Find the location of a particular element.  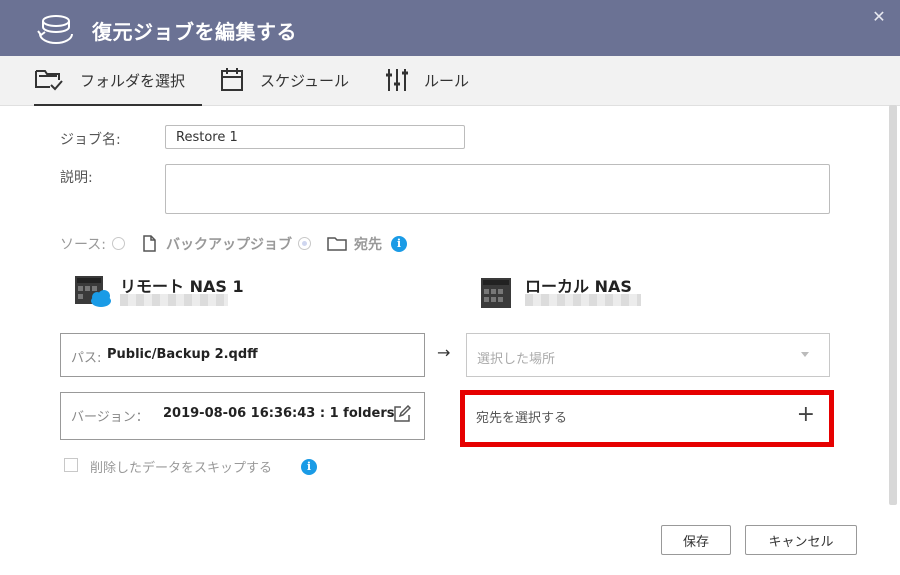

folder-check-icon is located at coordinates (49, 80).